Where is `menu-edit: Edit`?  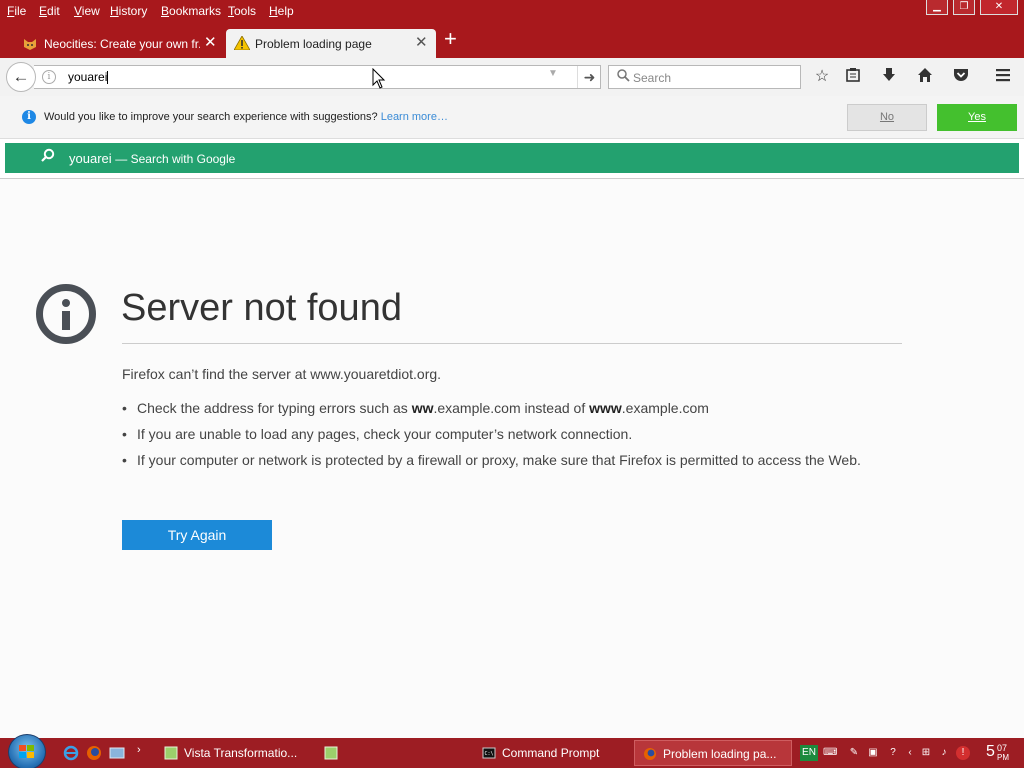
menu-edit: Edit is located at coordinates (49, 11).